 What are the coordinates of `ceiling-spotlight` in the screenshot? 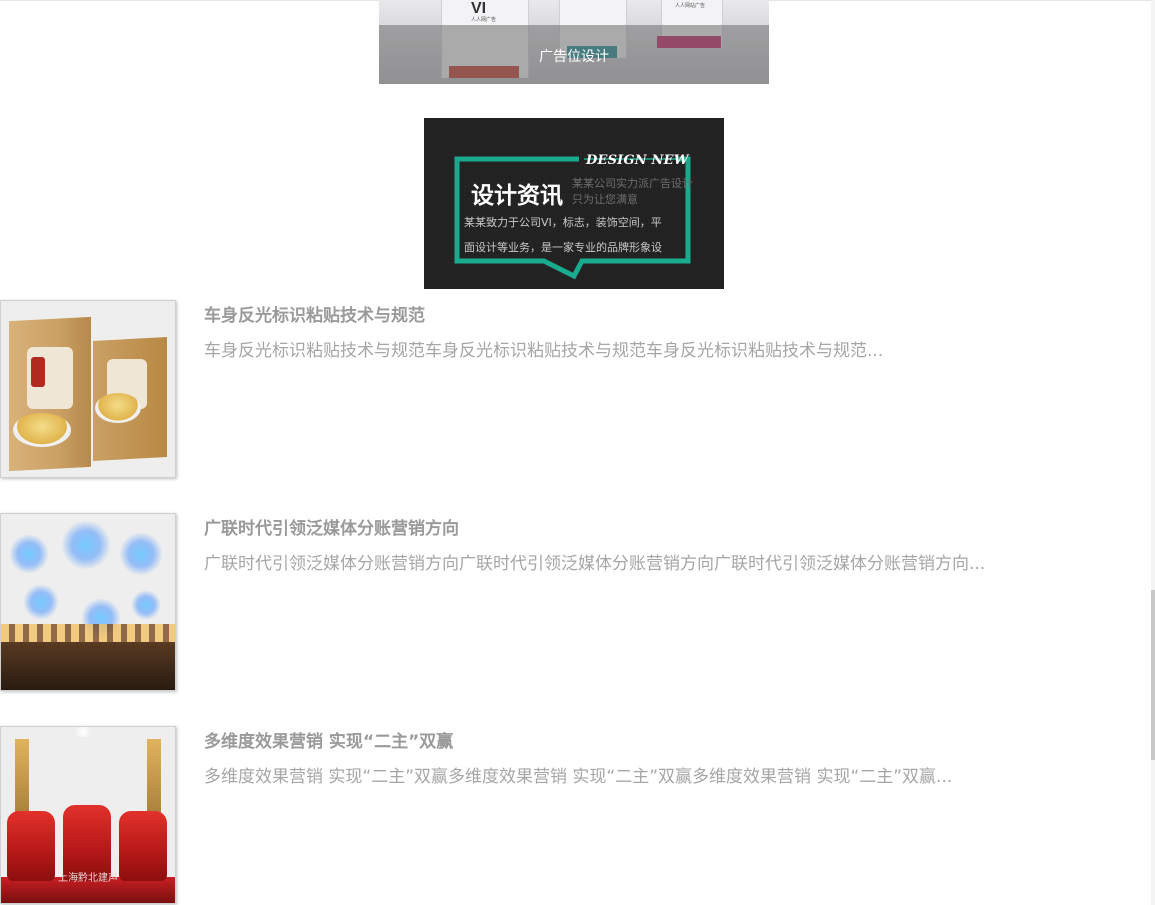 It's located at (83, 732).